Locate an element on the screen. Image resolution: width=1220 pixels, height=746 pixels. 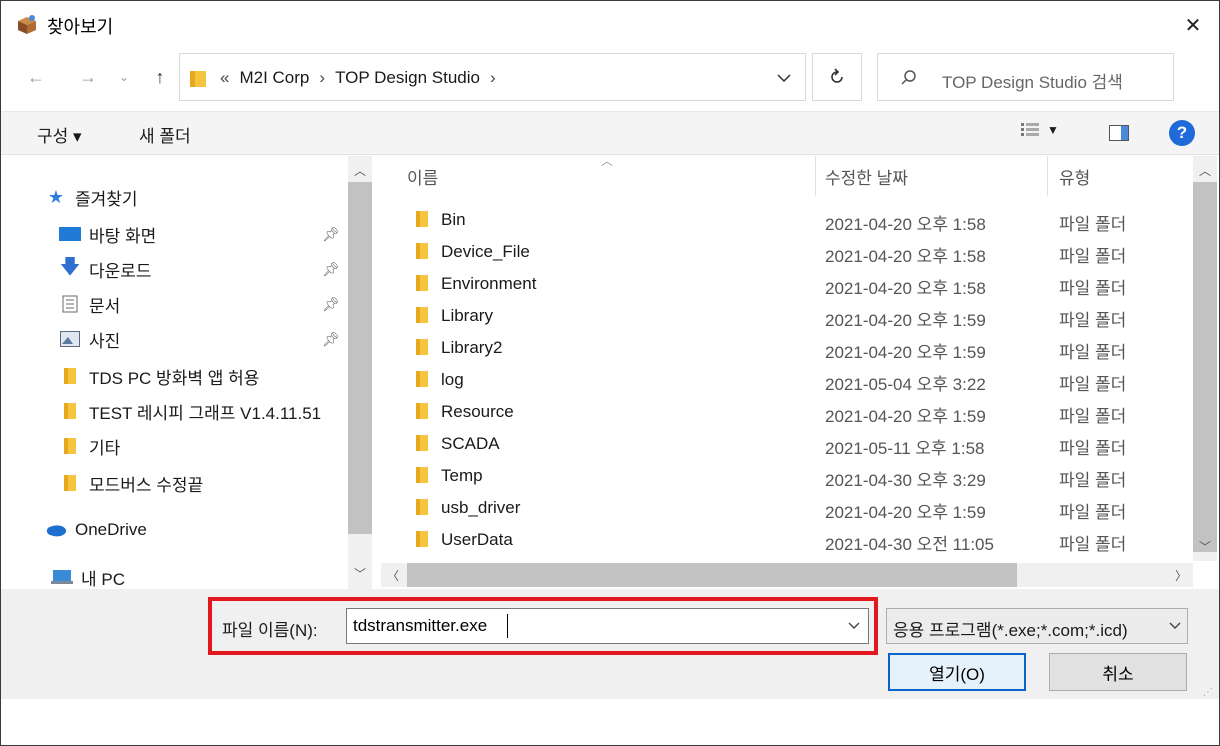
file-name: log is located at coordinates (452, 379).